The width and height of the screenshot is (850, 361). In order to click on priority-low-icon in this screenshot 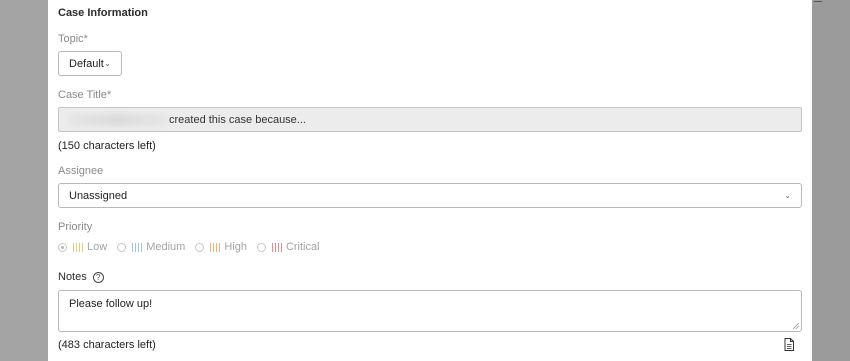, I will do `click(78, 247)`.